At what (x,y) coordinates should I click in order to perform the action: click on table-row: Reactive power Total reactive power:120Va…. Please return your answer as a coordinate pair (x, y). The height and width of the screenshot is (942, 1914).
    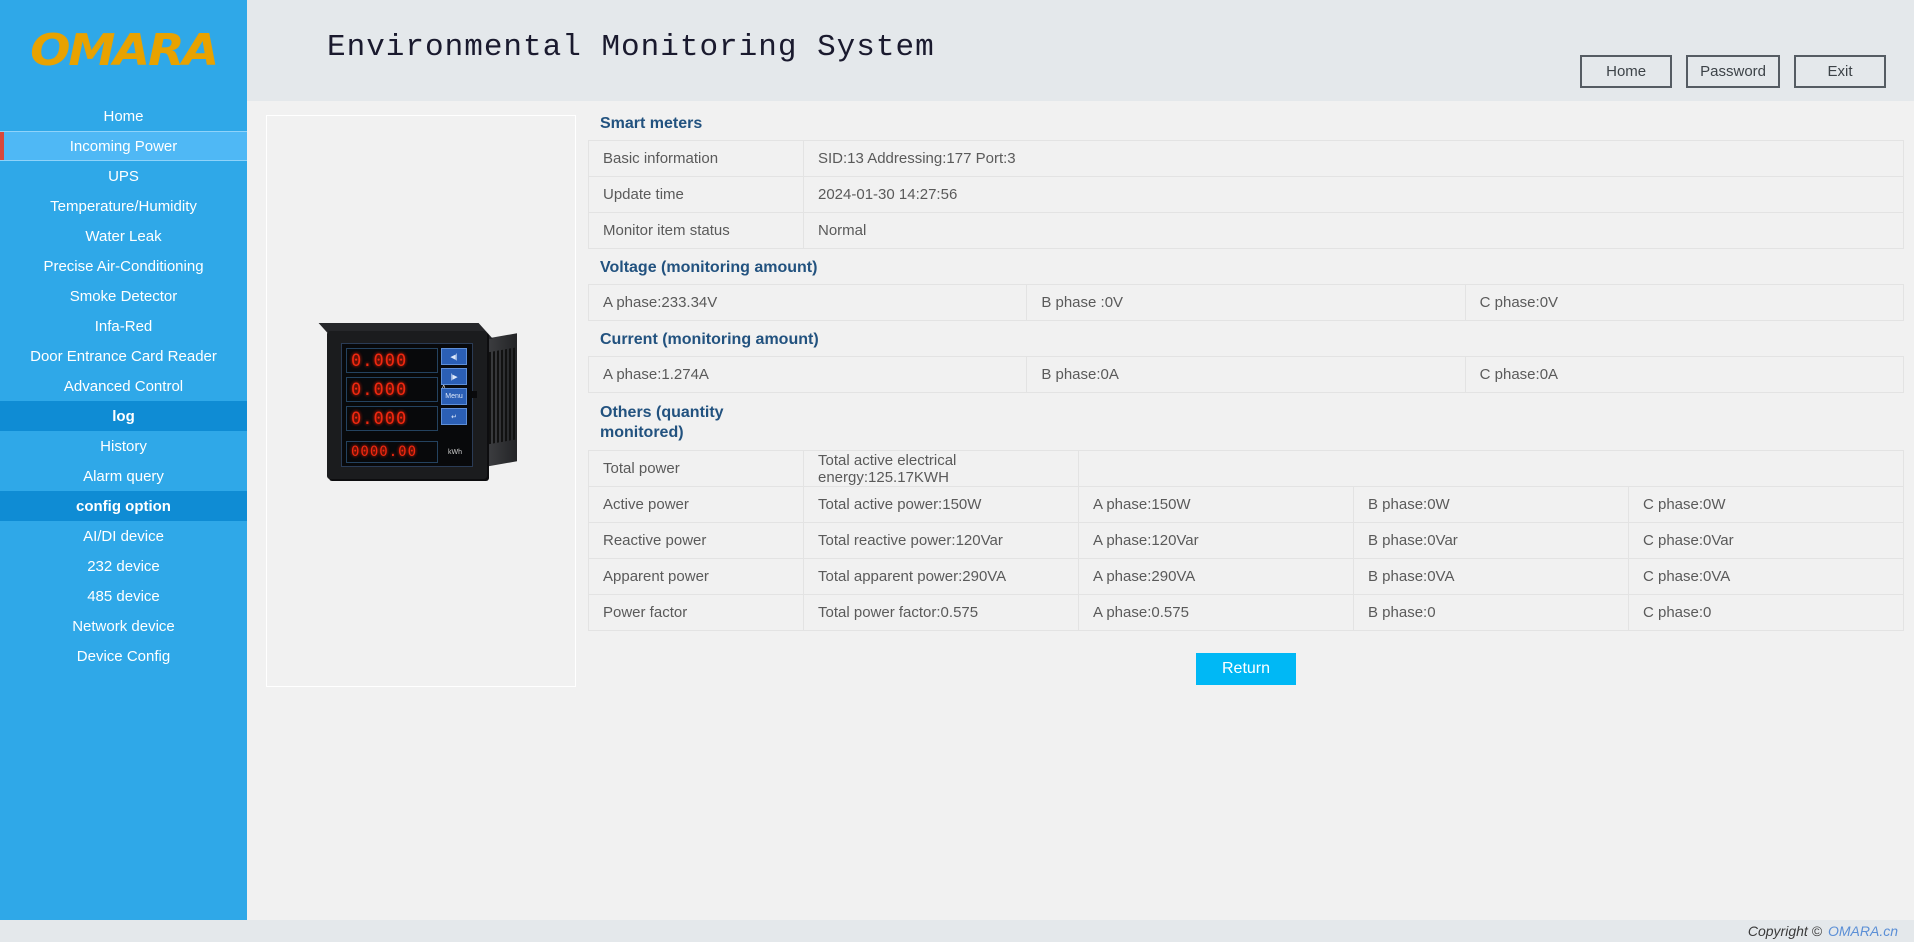
    Looking at the image, I should click on (1246, 540).